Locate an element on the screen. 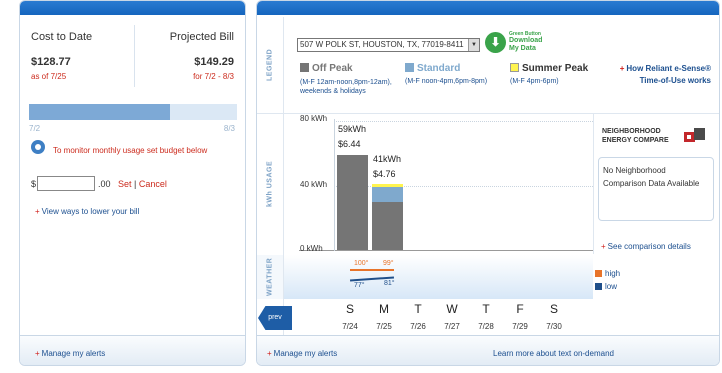 Image resolution: width=722 pixels, height=373 pixels. progress-end: 8/3 is located at coordinates (229, 128).